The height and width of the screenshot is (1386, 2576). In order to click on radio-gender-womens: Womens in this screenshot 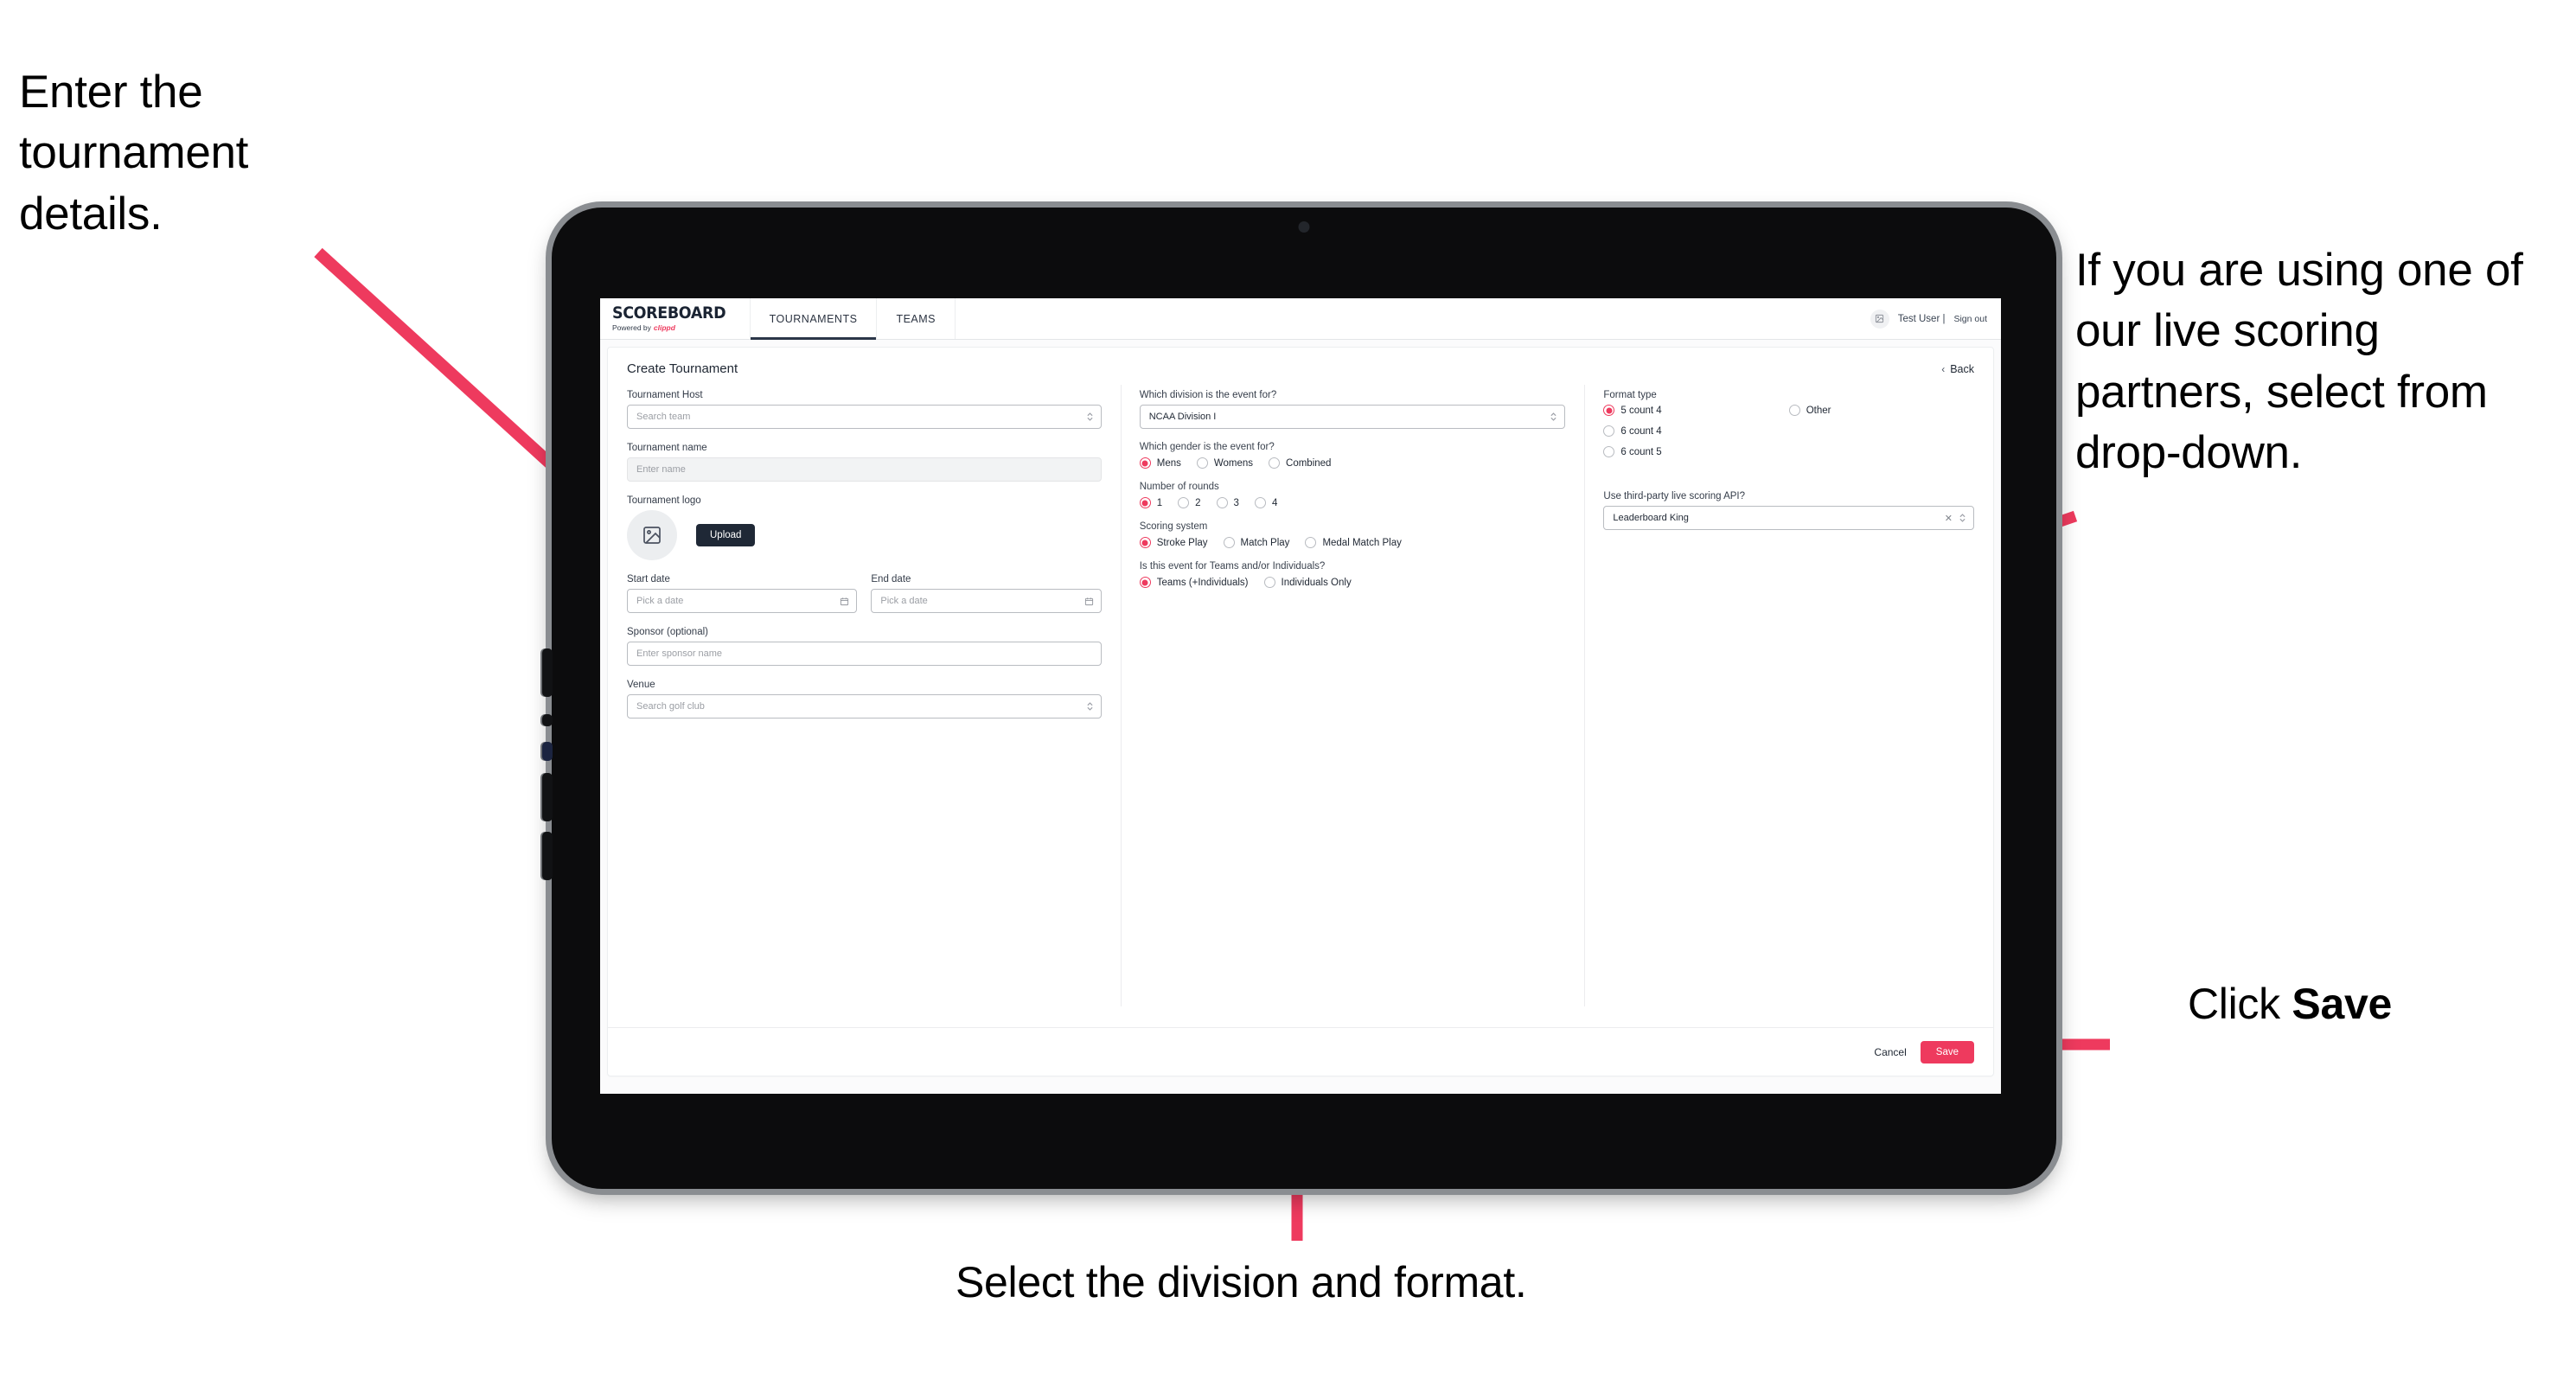, I will do `click(1225, 463)`.